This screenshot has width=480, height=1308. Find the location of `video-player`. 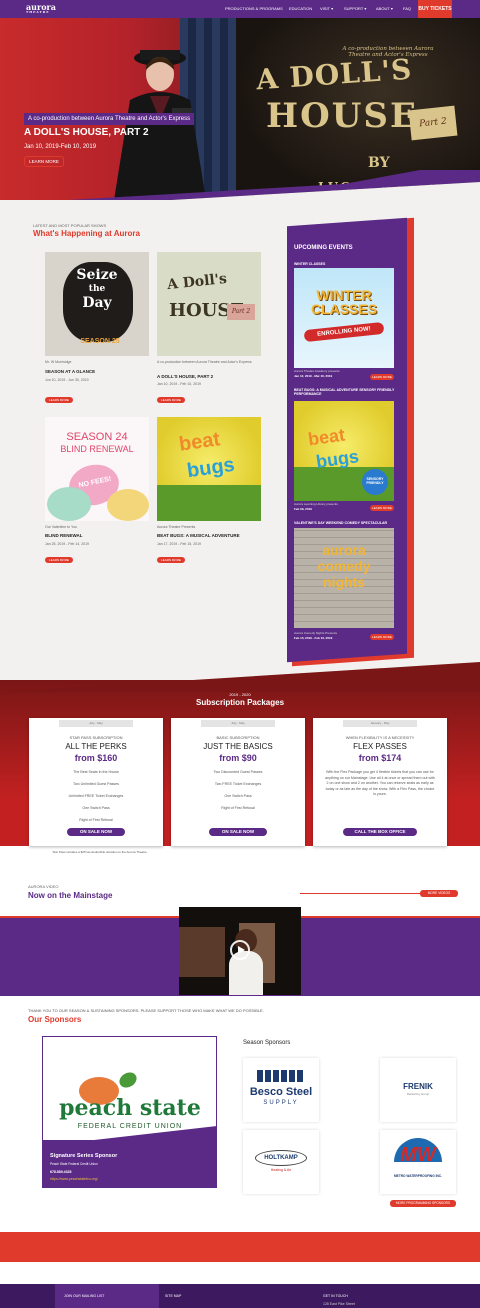

video-player is located at coordinates (240, 951).